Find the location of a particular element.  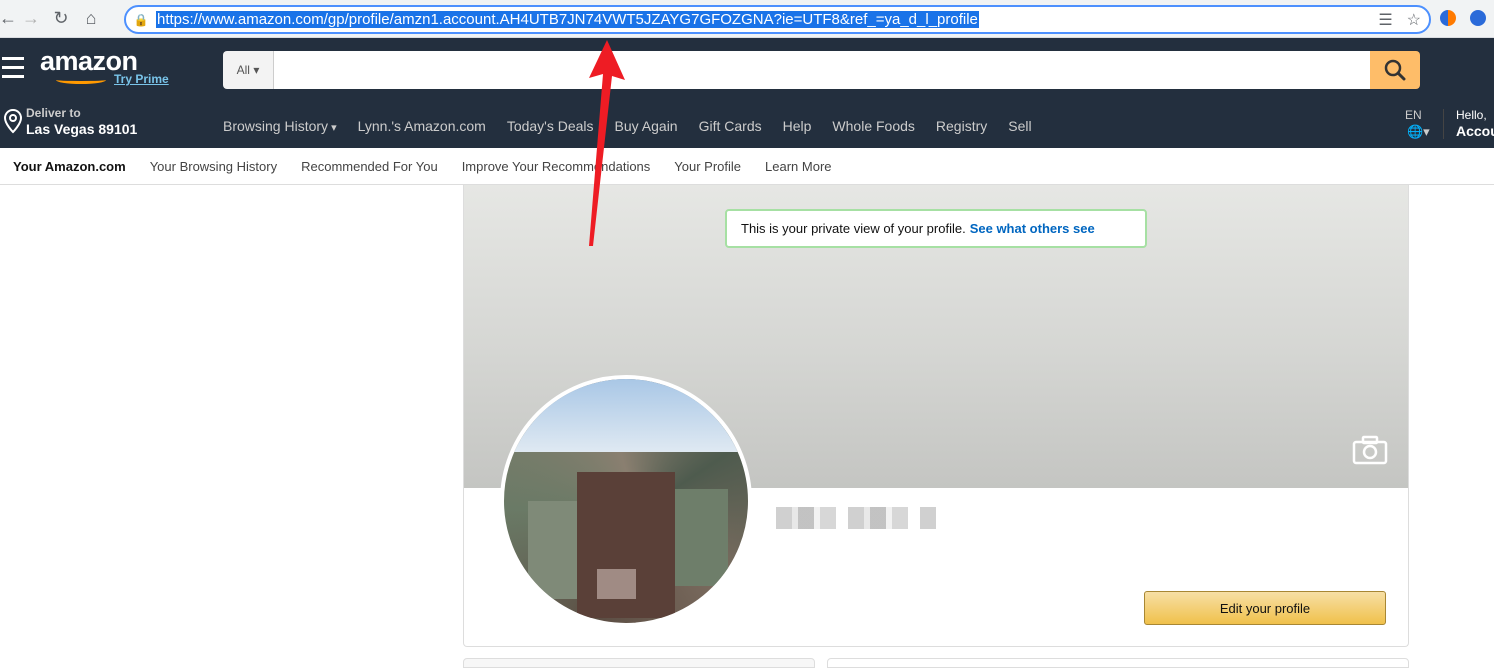

profile-extension-icon is located at coordinates (1478, 18).